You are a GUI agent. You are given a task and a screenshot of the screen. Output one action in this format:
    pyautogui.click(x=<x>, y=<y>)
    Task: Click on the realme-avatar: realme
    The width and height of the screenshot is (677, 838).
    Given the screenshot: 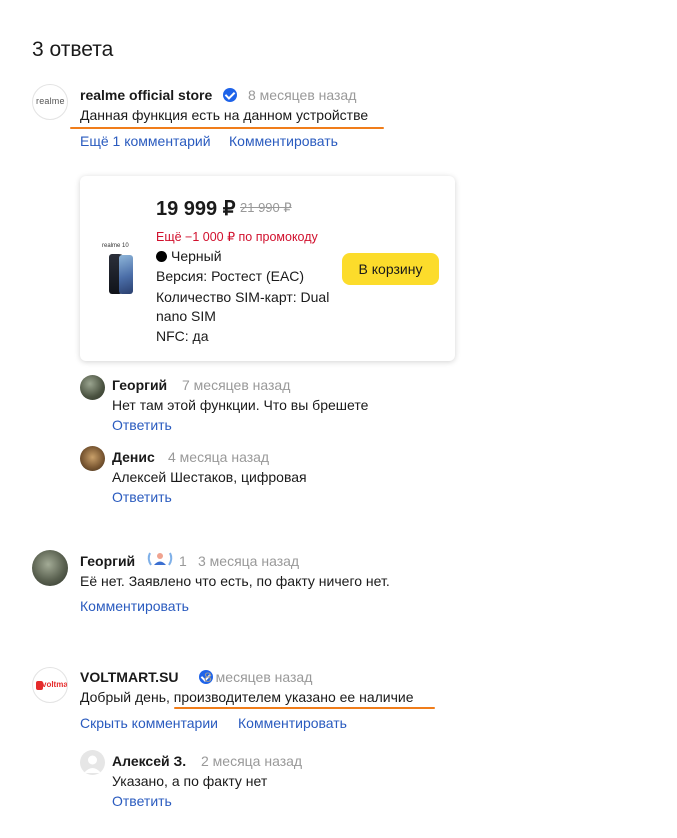 What is the action you would take?
    pyautogui.click(x=50, y=102)
    